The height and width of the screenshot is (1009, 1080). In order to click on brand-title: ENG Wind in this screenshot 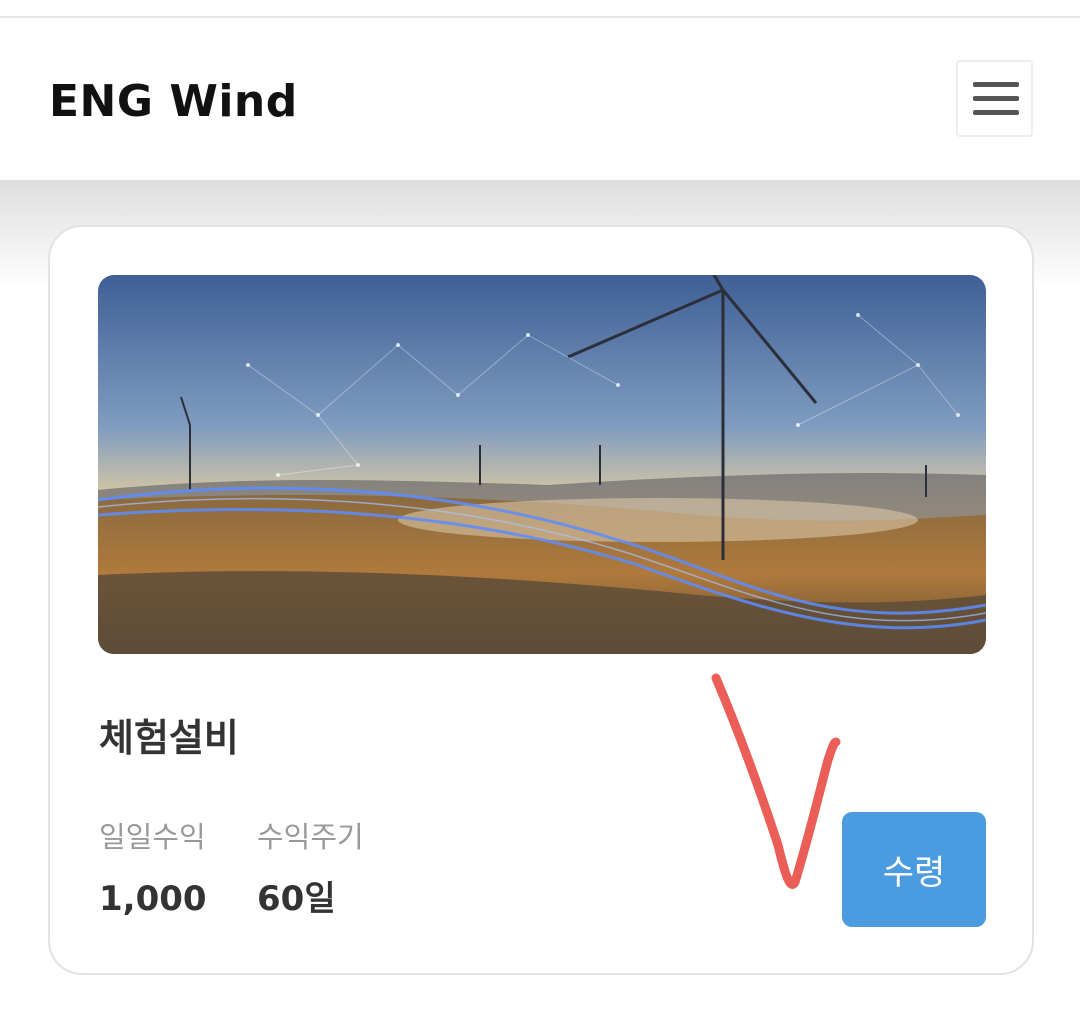, I will do `click(173, 101)`.